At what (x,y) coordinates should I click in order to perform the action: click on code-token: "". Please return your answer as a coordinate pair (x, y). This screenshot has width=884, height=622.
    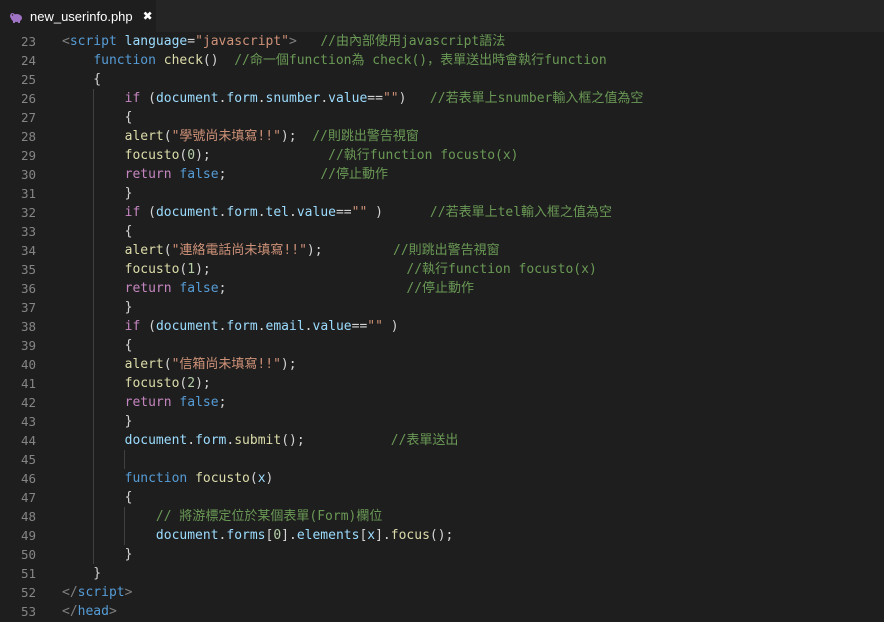
    Looking at the image, I should click on (375, 326).